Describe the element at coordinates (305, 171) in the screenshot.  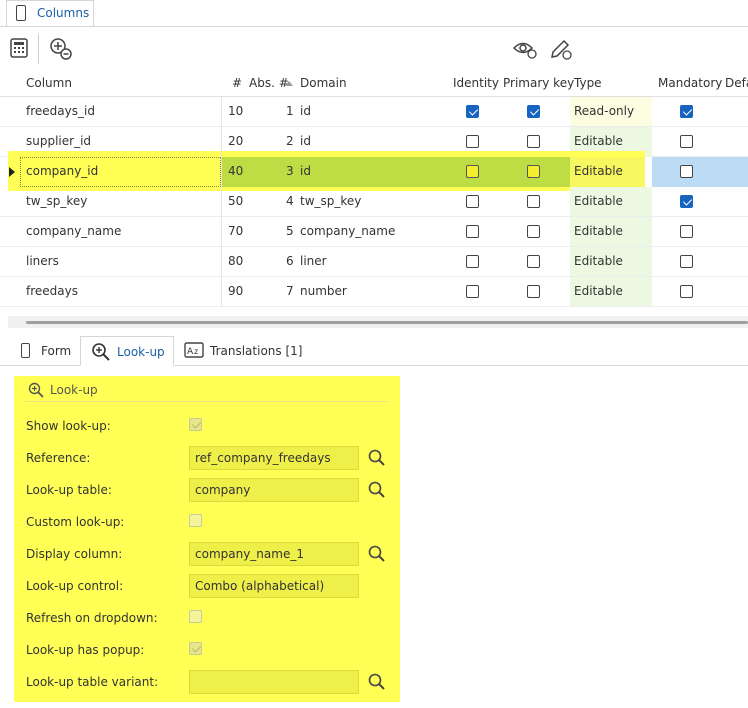
I see `cell-domain: id` at that location.